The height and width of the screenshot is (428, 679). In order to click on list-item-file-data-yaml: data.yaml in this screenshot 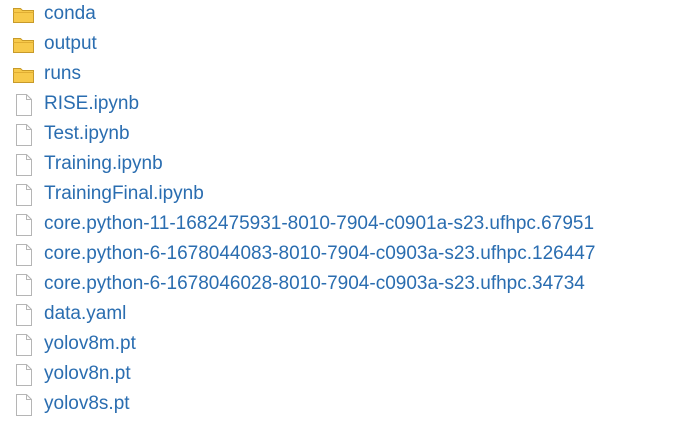, I will do `click(339, 315)`.